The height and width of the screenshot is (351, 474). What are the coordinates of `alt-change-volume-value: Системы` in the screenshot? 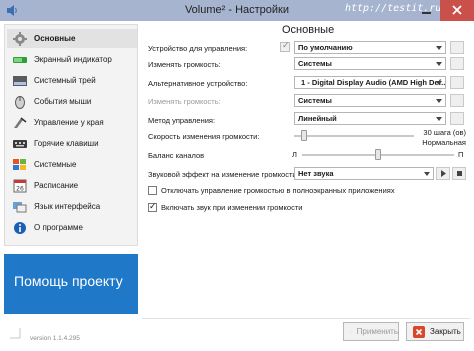 It's located at (315, 100).